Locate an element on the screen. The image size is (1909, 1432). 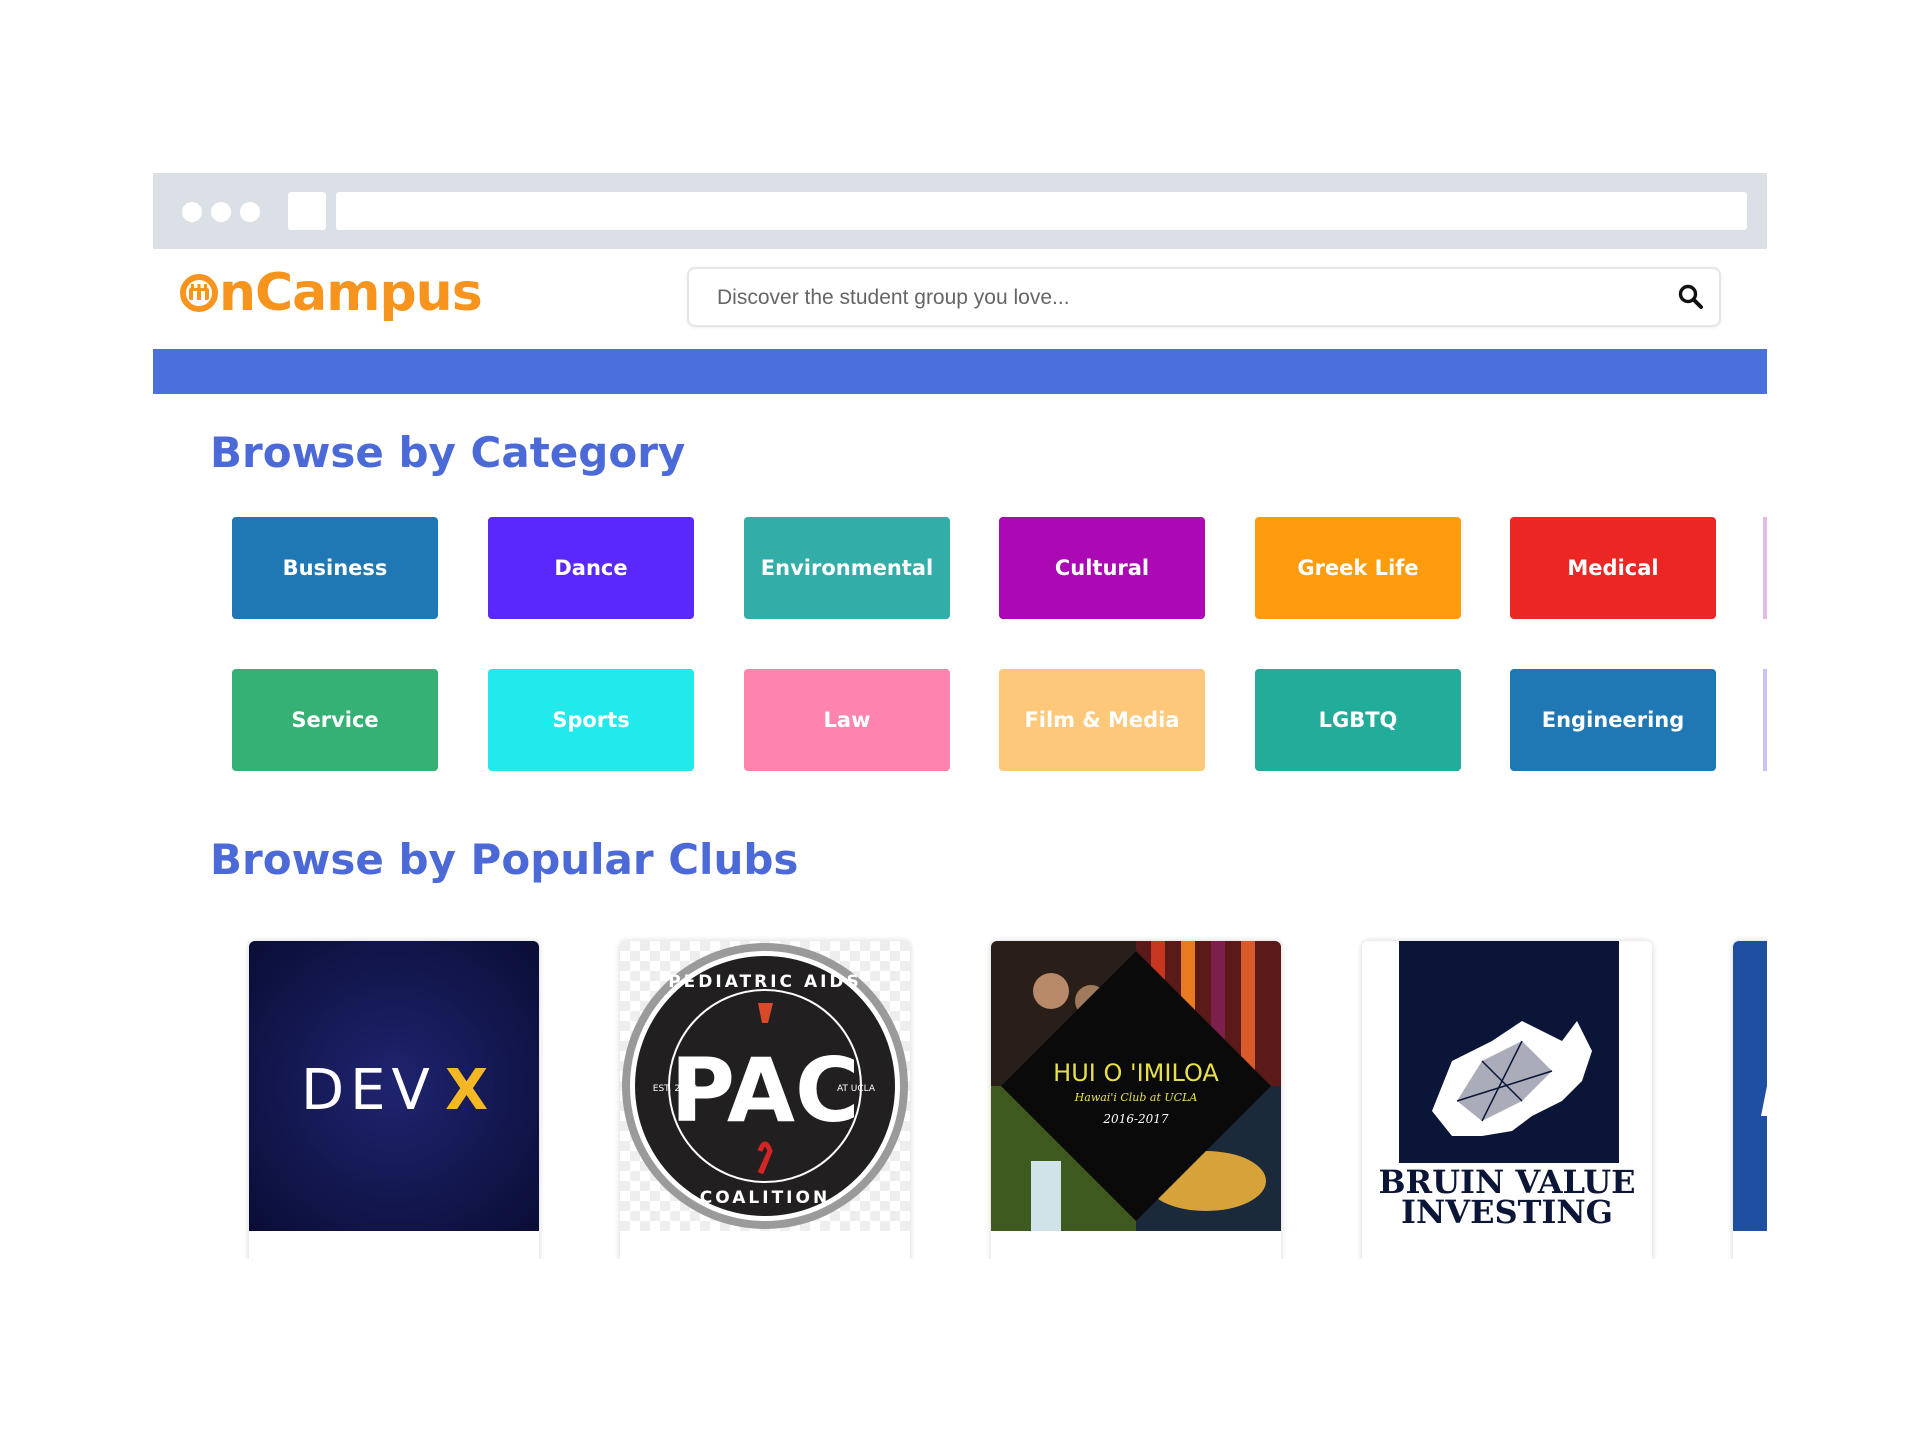
search-input is located at coordinates (1187, 298).